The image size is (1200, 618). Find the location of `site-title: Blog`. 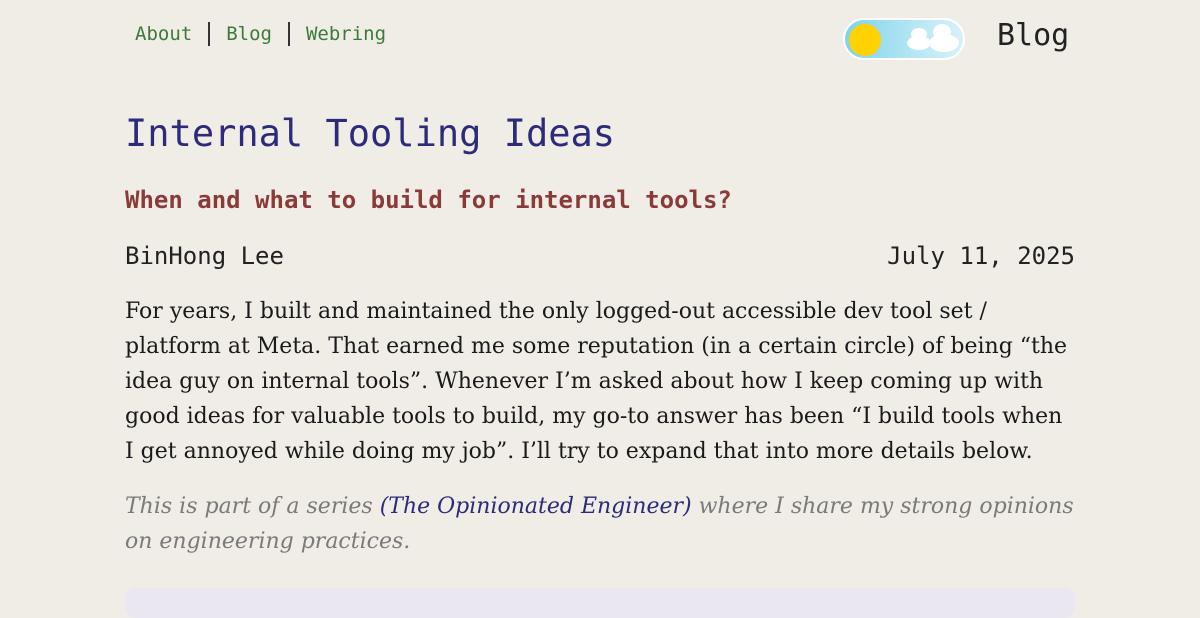

site-title: Blog is located at coordinates (1033, 35).